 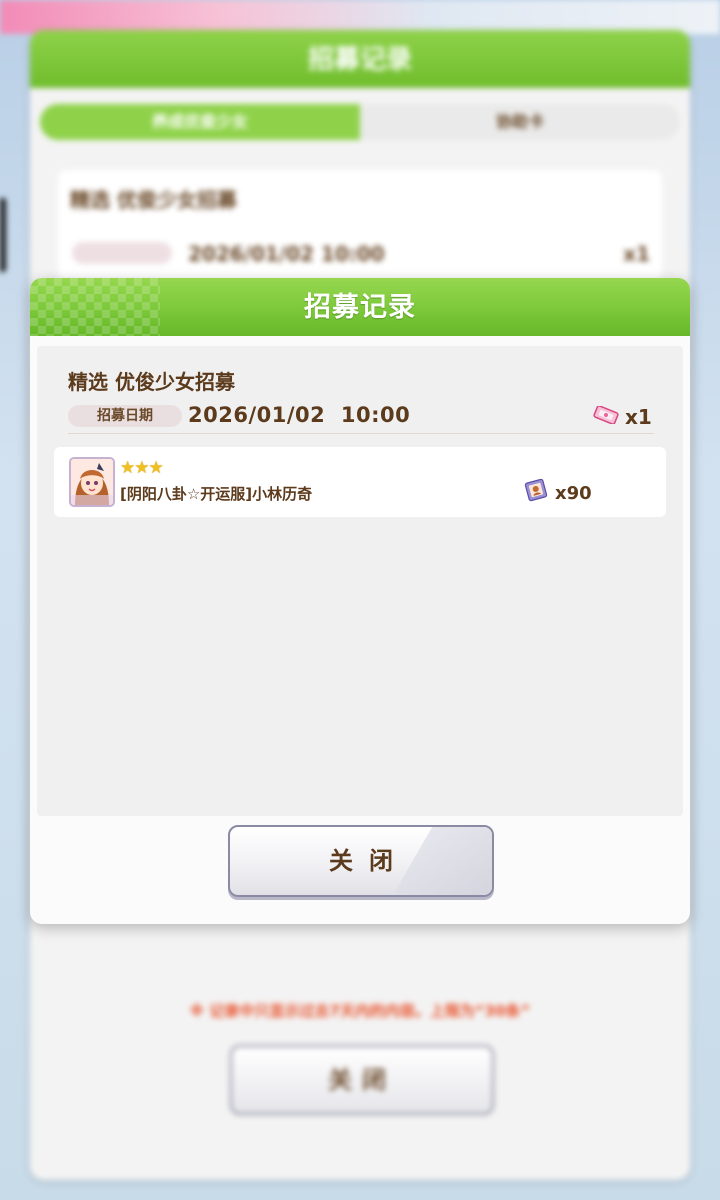 What do you see at coordinates (299, 415) in the screenshot?
I see `date-value: 2026/01/02 10:00` at bounding box center [299, 415].